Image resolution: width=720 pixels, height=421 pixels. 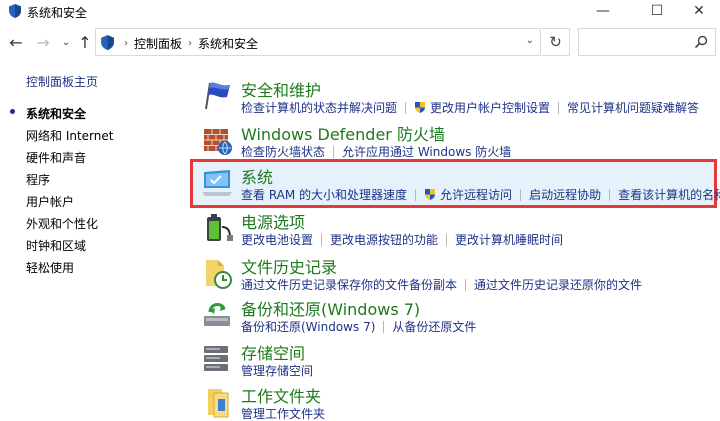 I want to click on sidebar-item-ease-of-access: 轻松使用, so click(x=50, y=267).